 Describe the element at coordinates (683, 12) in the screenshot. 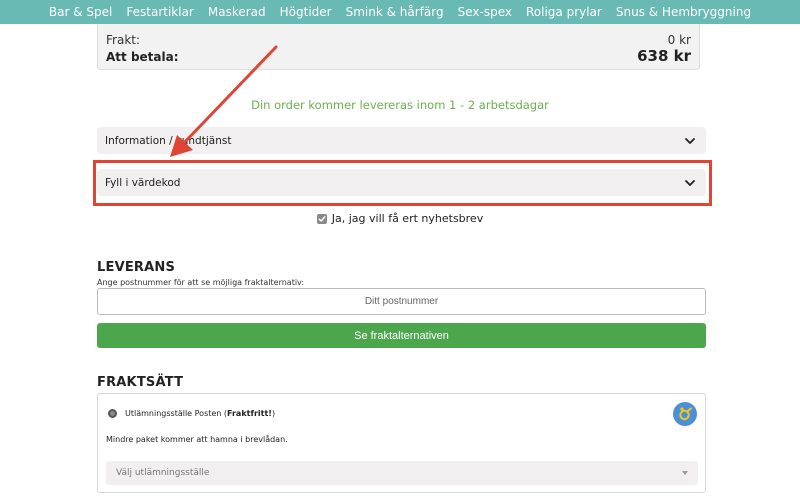

I see `nav-item-snus-hembryggning: Snus & Hembryggning` at that location.